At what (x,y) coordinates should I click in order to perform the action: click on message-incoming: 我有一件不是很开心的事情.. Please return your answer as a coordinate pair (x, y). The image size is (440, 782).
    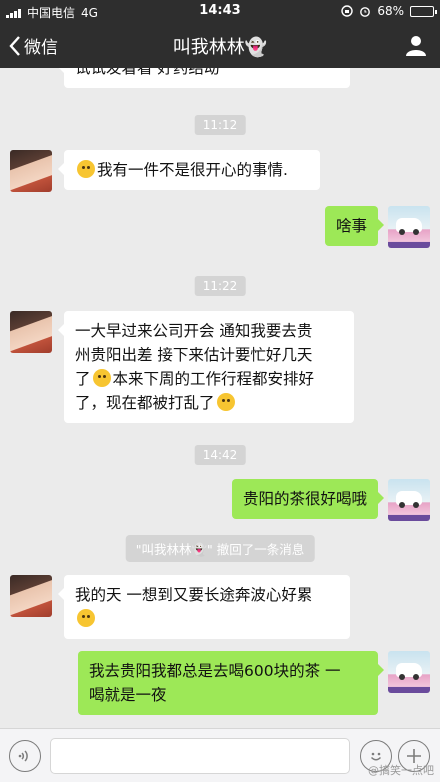
    Looking at the image, I should click on (189, 170).